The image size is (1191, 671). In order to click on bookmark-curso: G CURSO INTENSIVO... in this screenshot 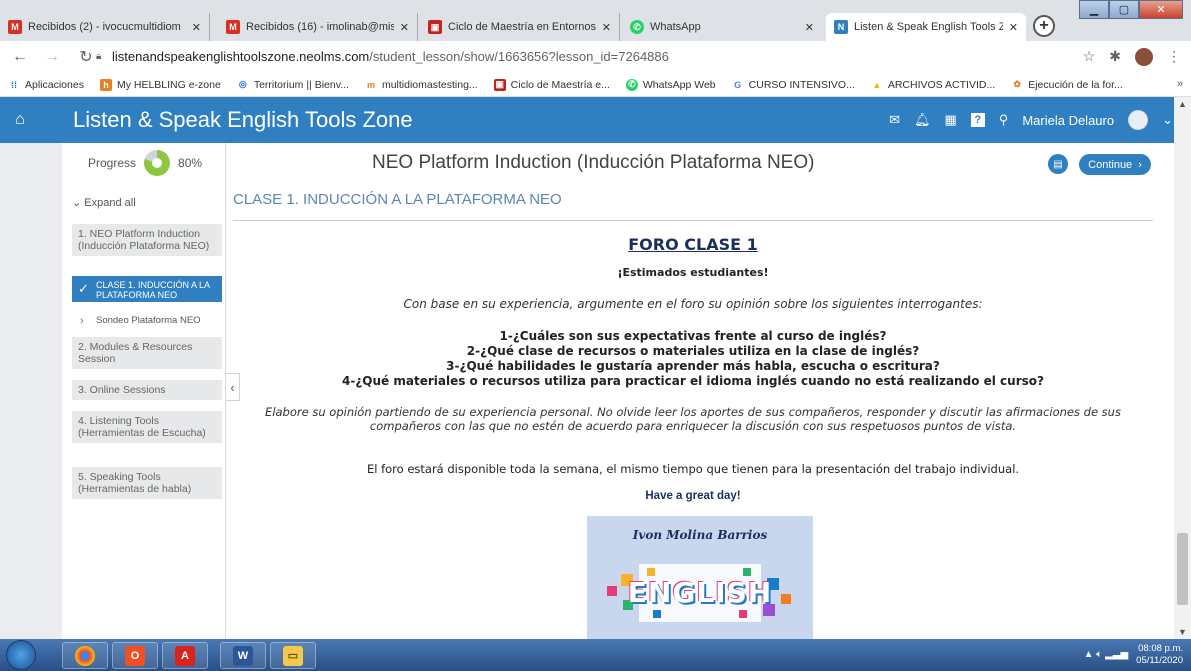, I will do `click(793, 85)`.